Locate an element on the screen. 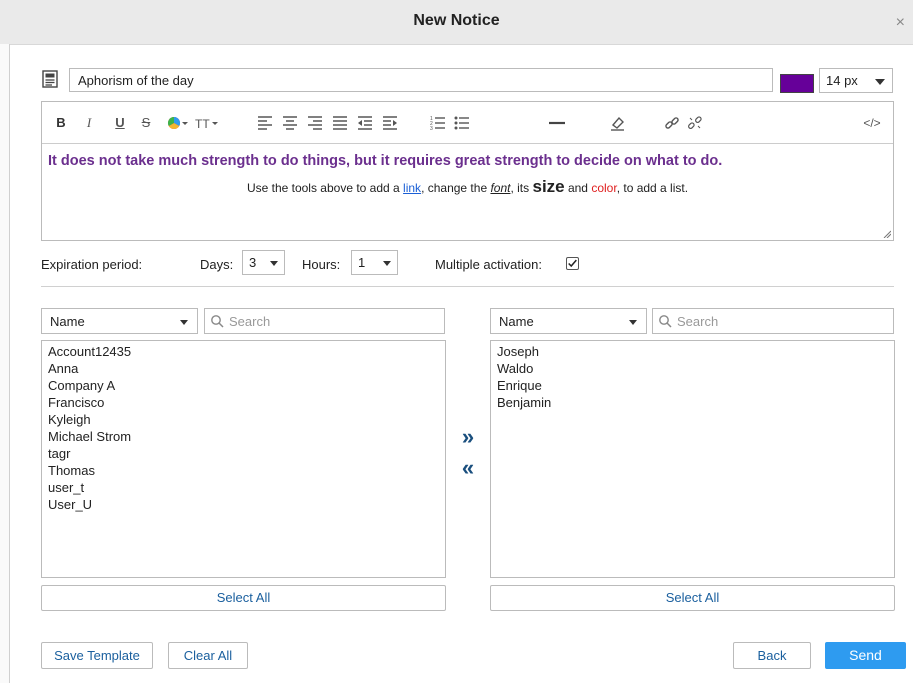  text-size-icon: TT is located at coordinates (207, 123).